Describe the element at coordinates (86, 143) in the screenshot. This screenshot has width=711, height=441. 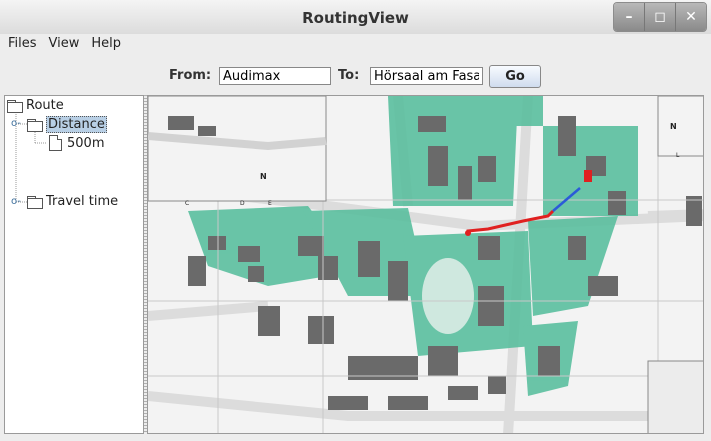
I see `tree-label-500m: 500m` at that location.